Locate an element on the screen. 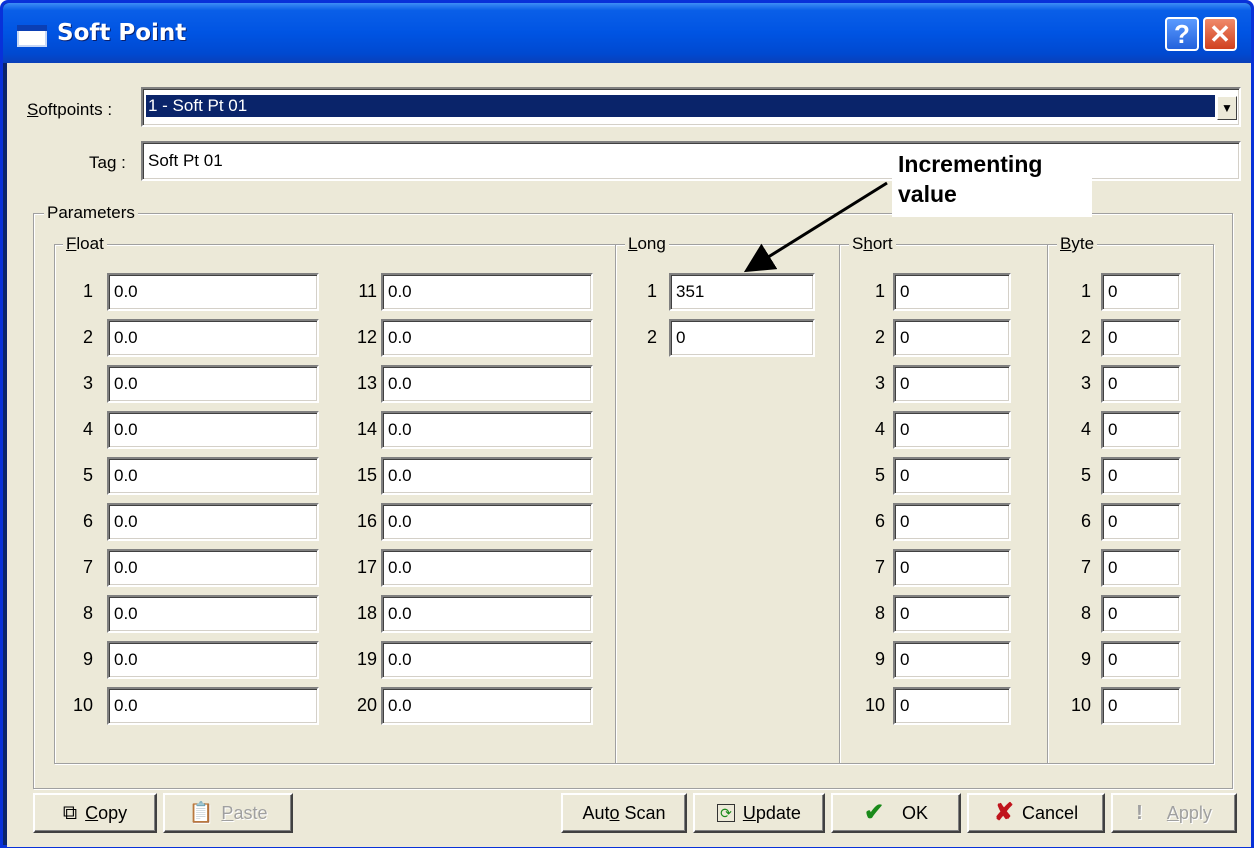  short-row-number: 10 is located at coordinates (874, 705).